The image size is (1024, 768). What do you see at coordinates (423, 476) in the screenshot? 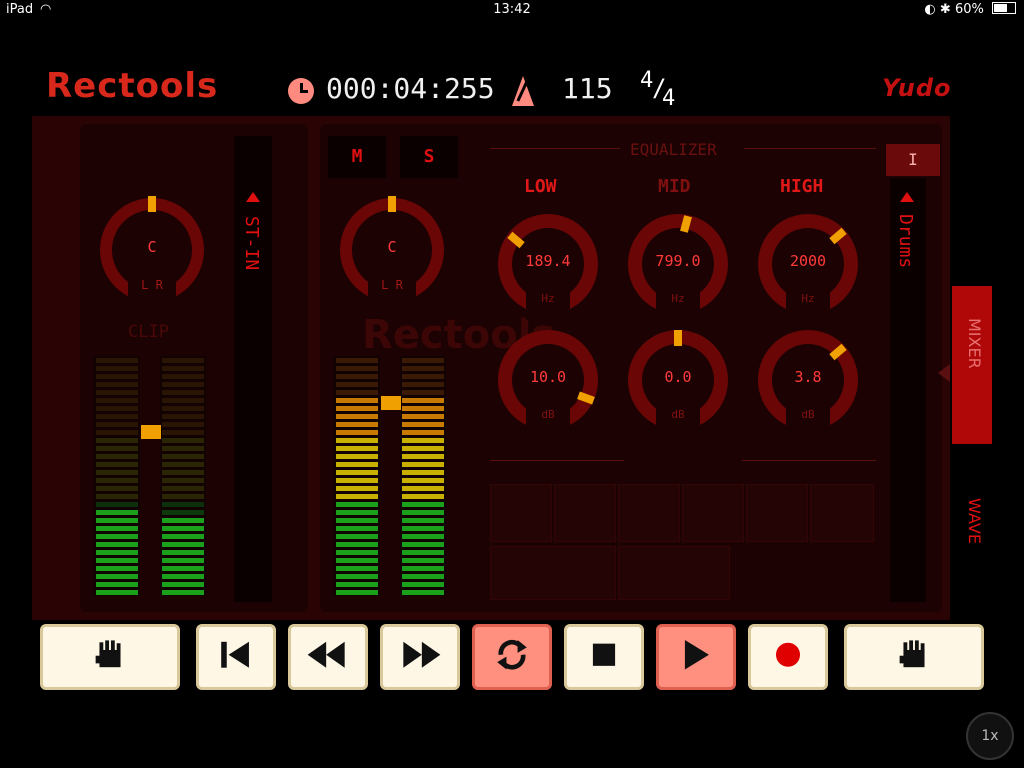
I see `track-meter-right` at bounding box center [423, 476].